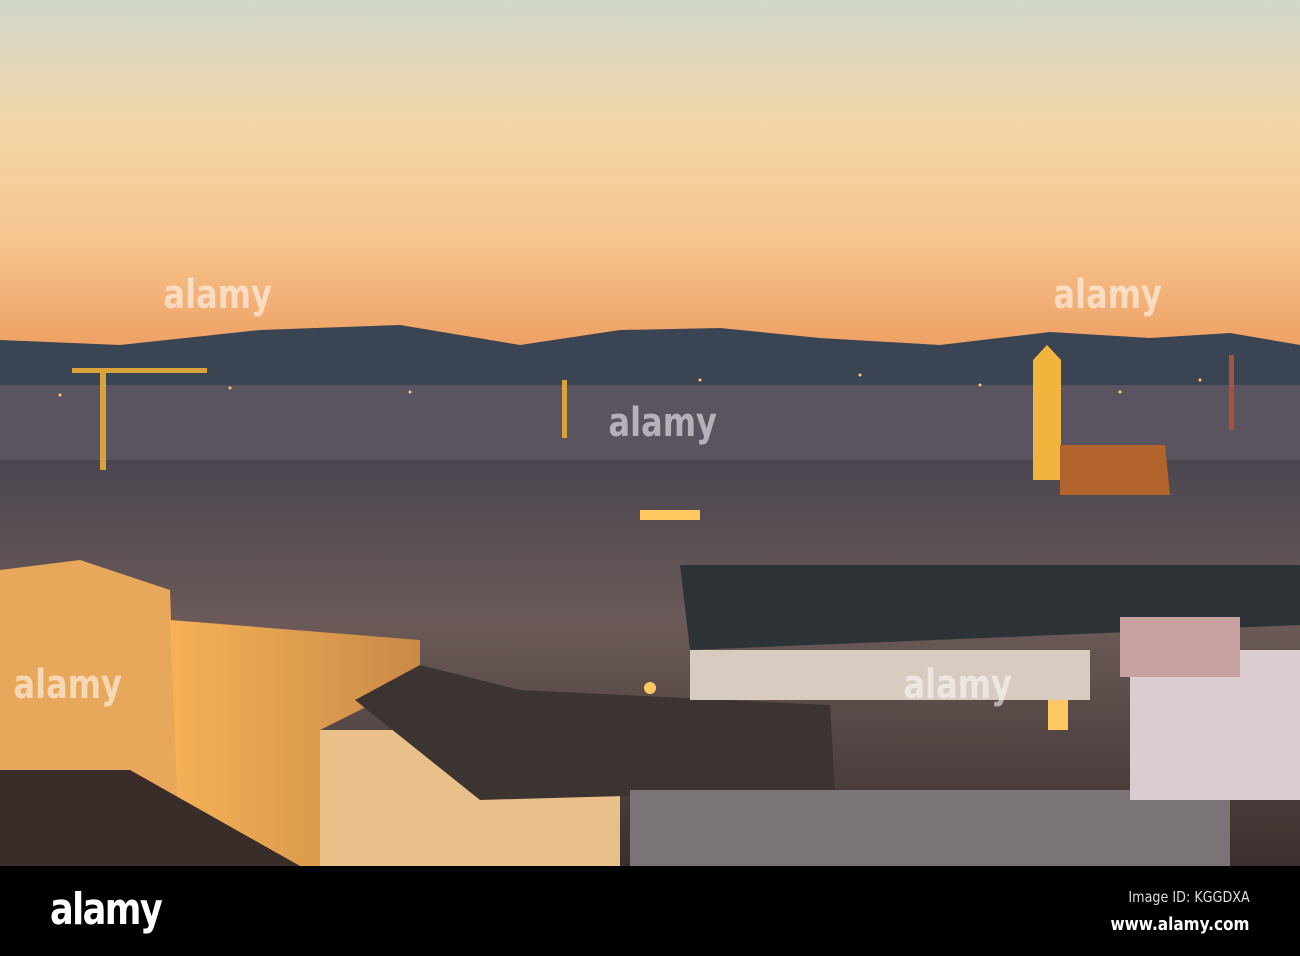 The image size is (1300, 956). I want to click on footer-bar: alamy Image ID: KGGDXA www.alamy.com, so click(650, 911).